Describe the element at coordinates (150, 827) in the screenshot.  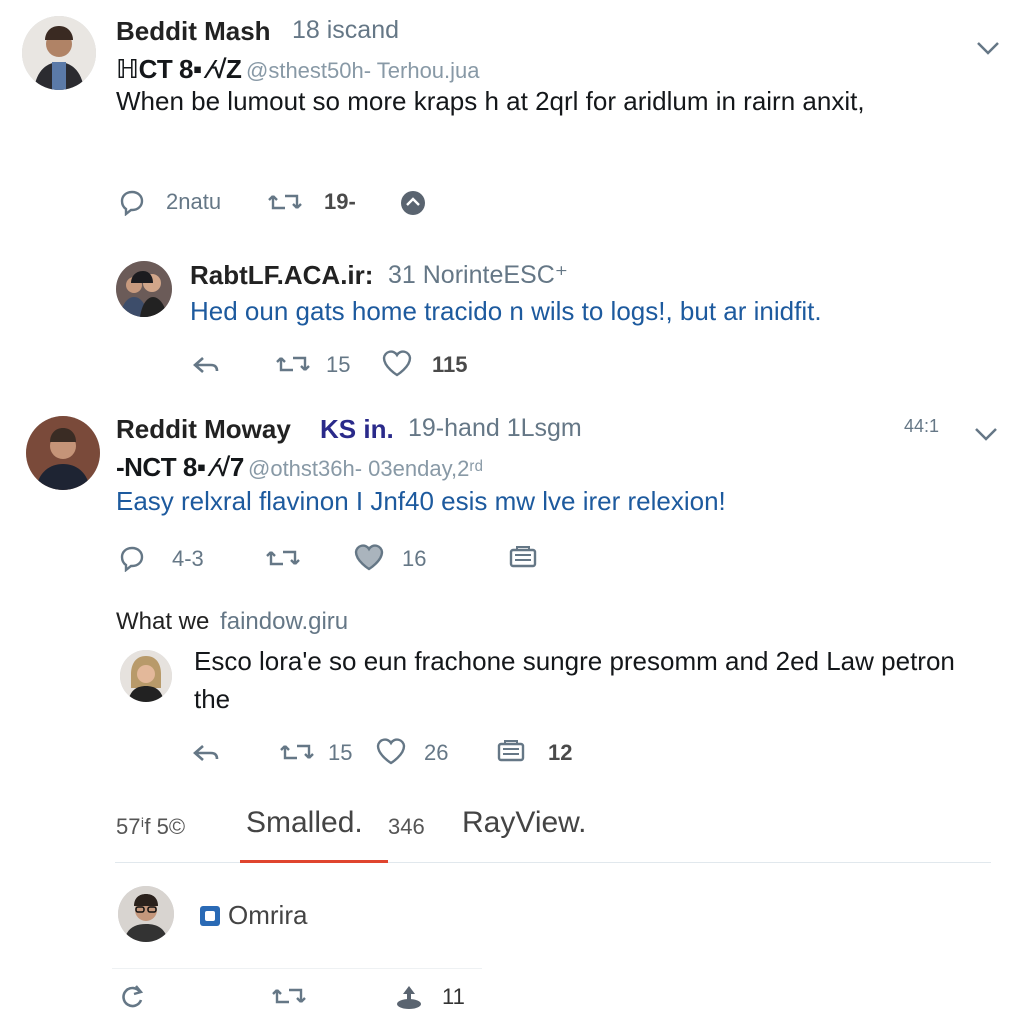
I see `tab-left: 57ⁱf 5©` at that location.